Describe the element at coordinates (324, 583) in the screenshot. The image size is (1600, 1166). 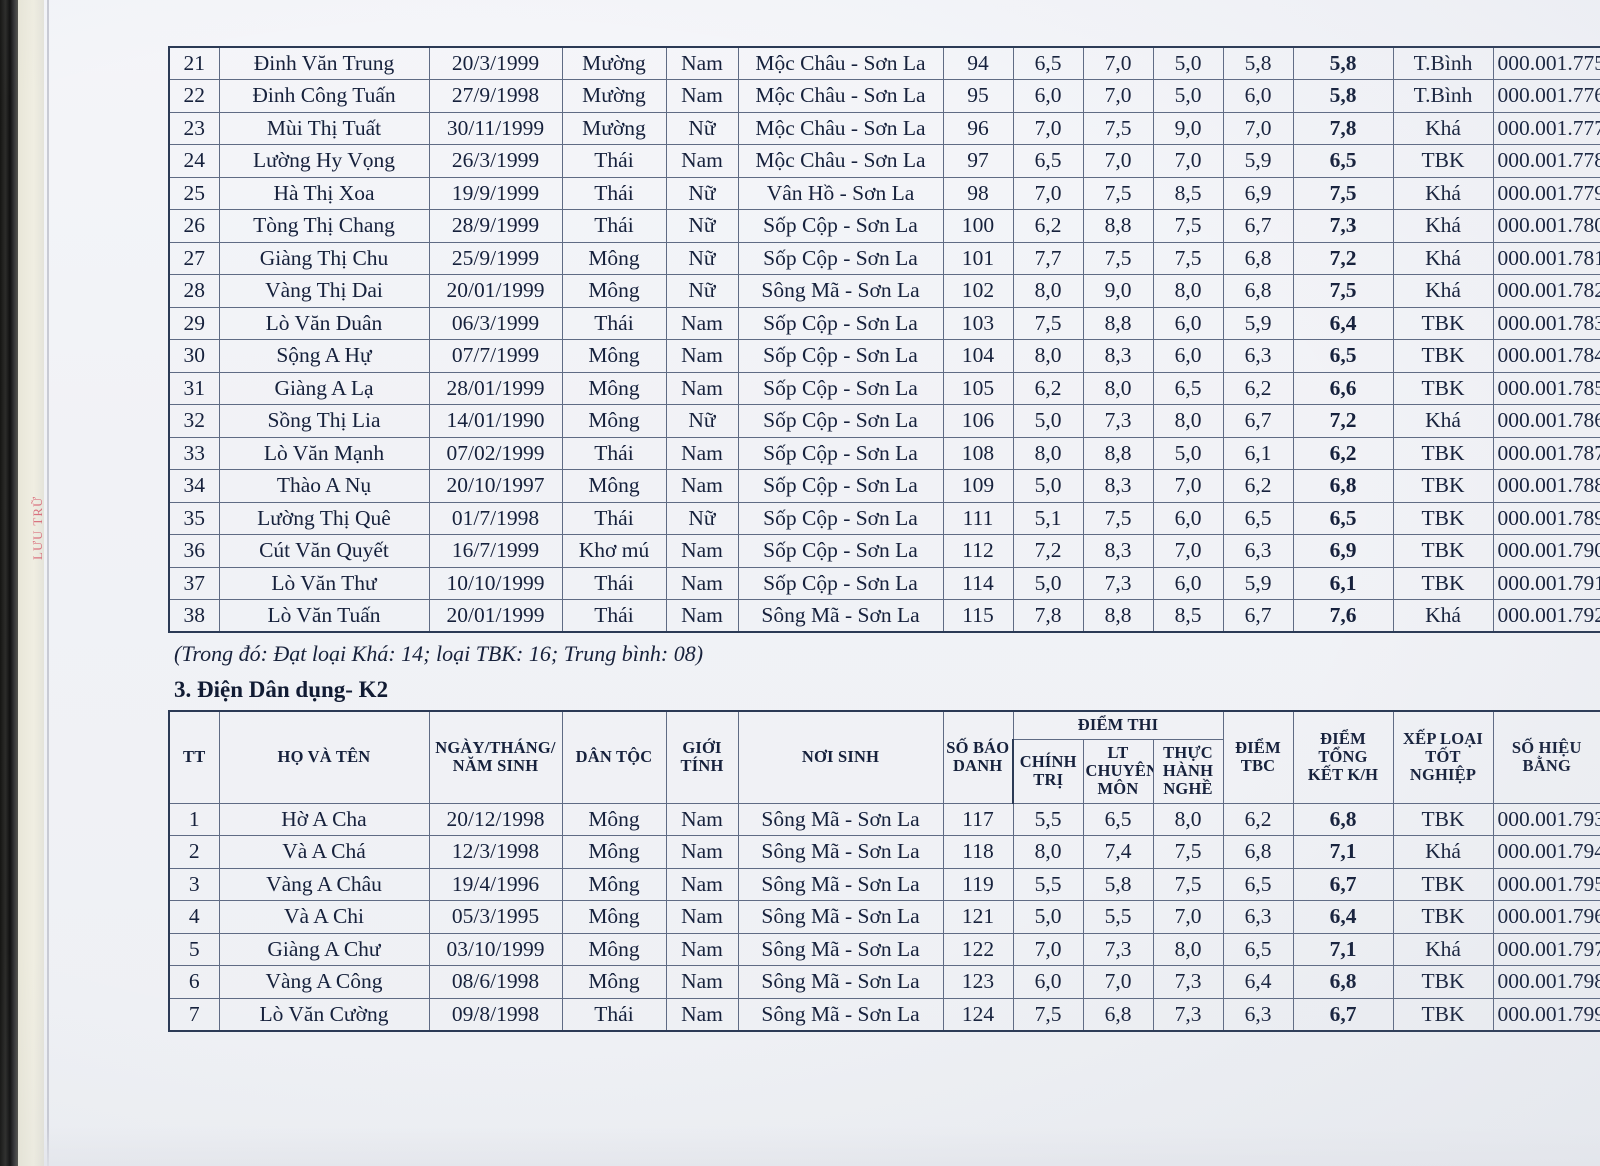
I see `cell-name: Lò Văn Thư` at that location.